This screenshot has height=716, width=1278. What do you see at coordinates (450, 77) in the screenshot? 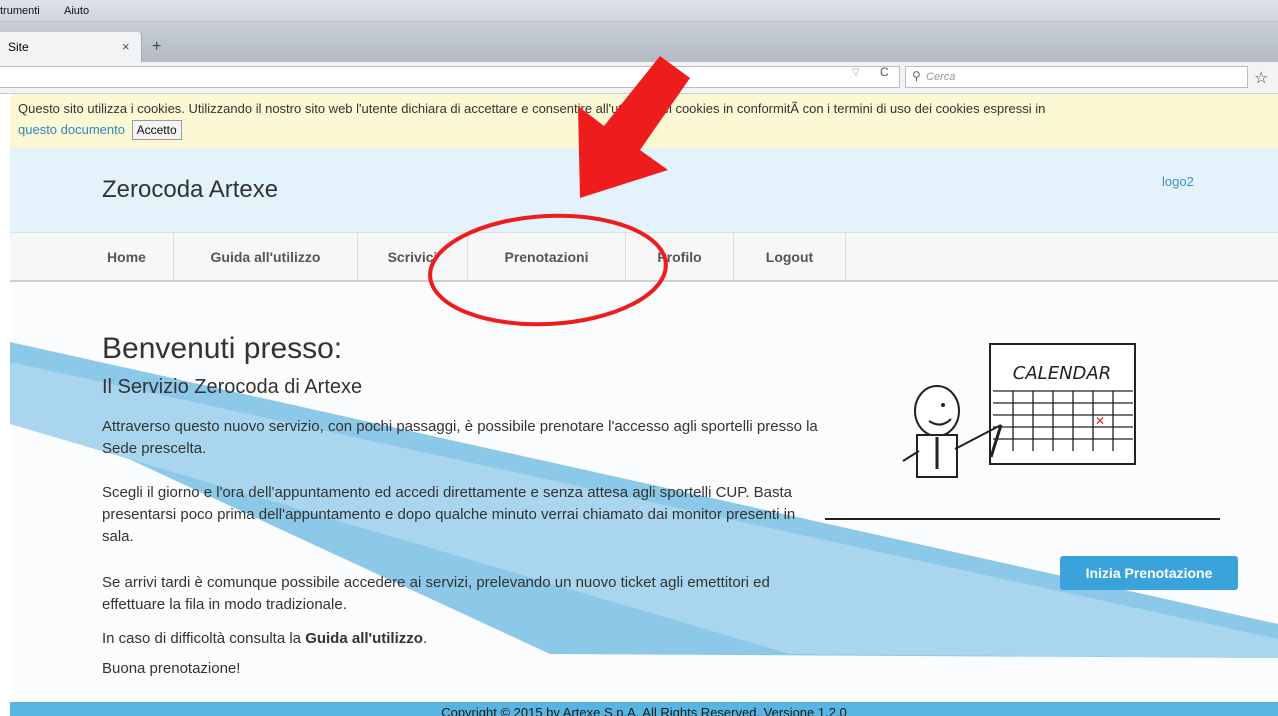
I see `url-field` at bounding box center [450, 77].